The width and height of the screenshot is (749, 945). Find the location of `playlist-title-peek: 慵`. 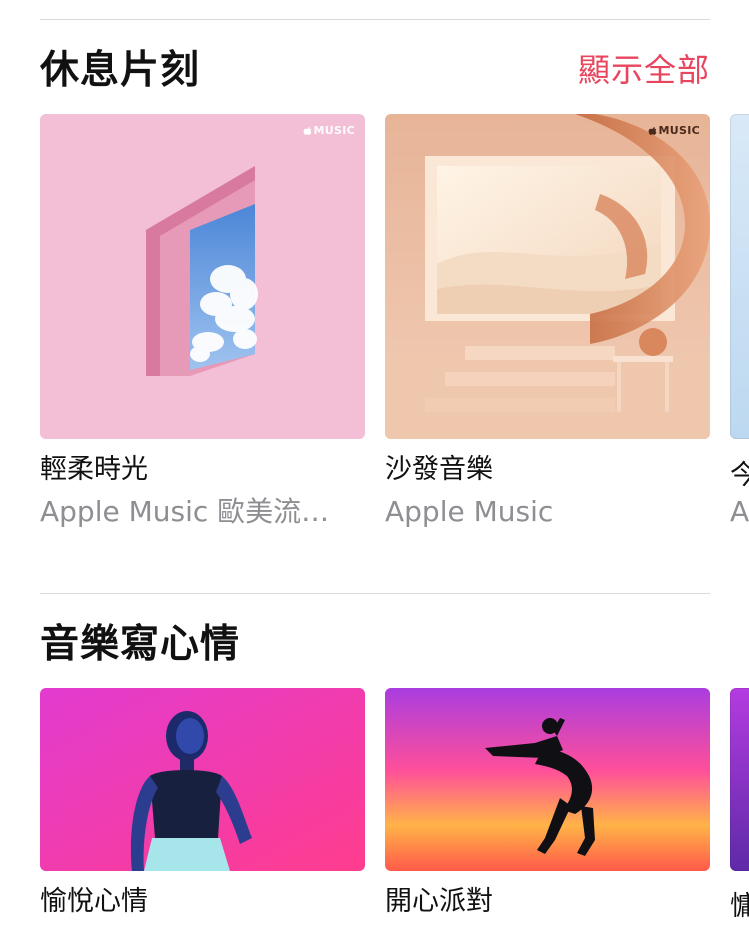

playlist-title-peek: 慵 is located at coordinates (739, 906).